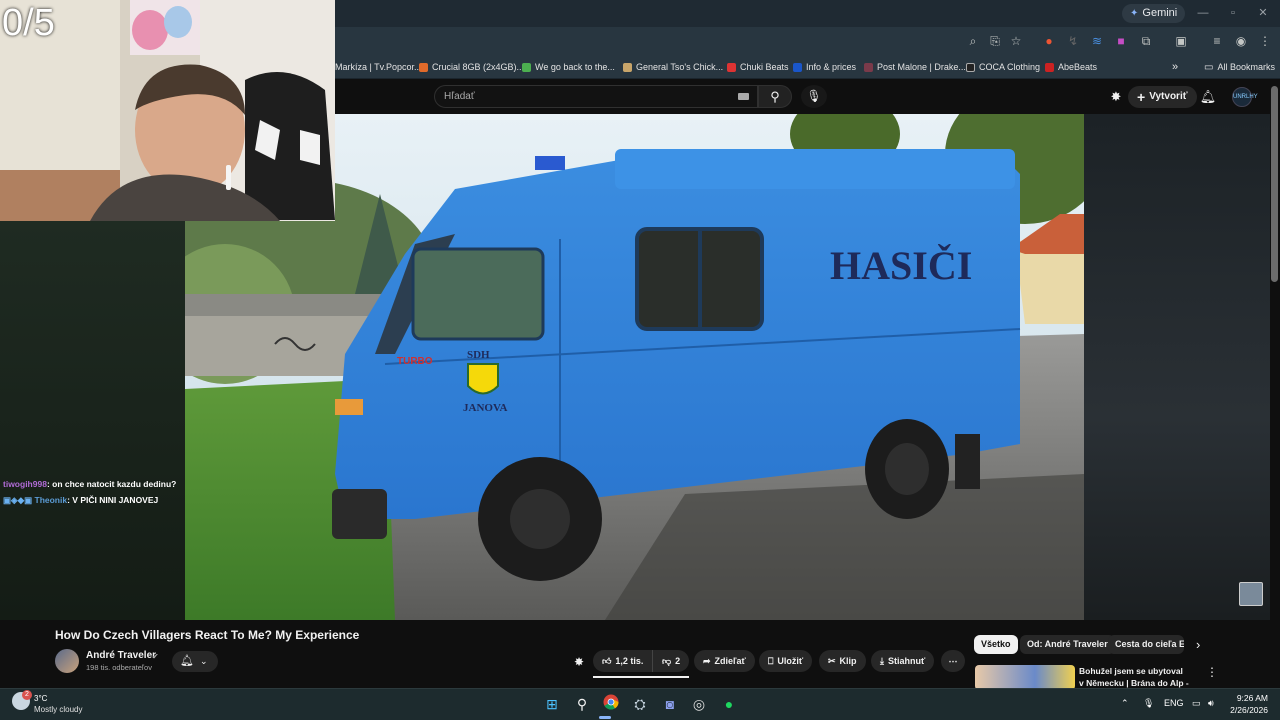 This screenshot has height=720, width=1280. I want to click on minimize-icon: —, so click(1203, 13).